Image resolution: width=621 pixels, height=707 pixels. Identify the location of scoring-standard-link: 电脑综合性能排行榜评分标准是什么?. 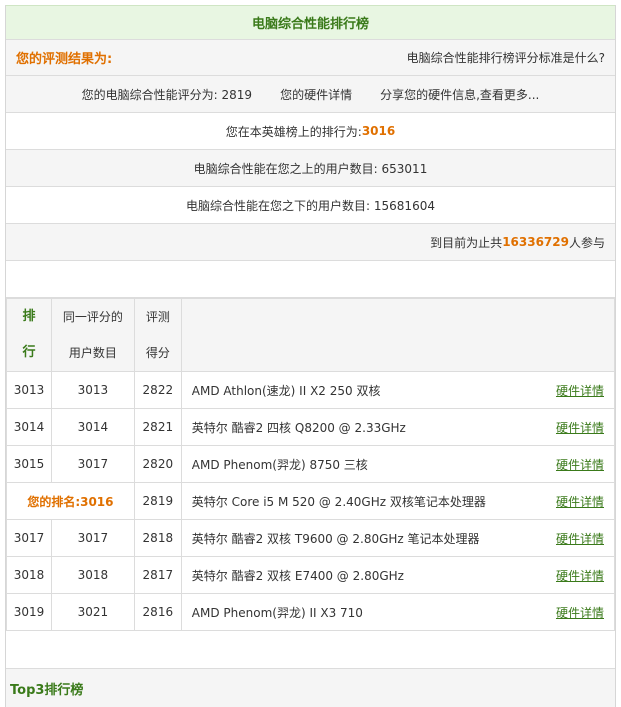
(506, 57).